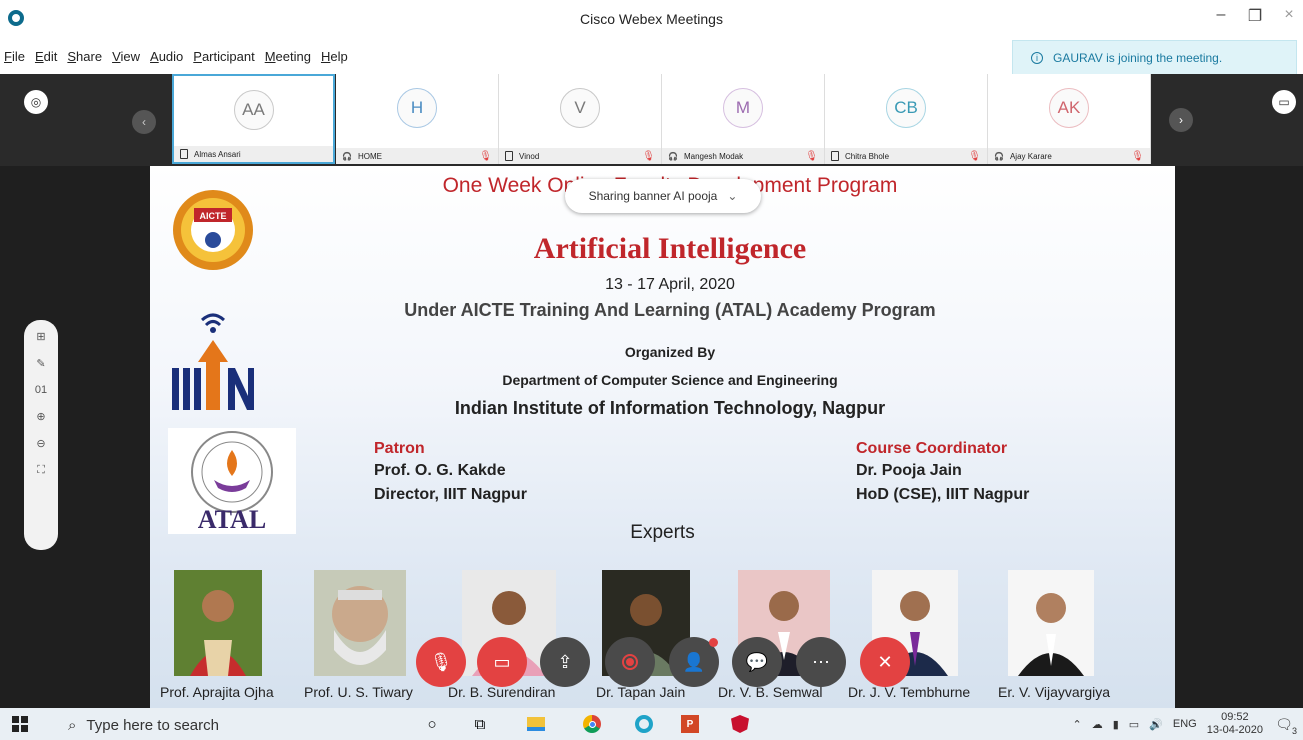  I want to click on participant-tile: AA Almas Ansari, so click(253, 119).